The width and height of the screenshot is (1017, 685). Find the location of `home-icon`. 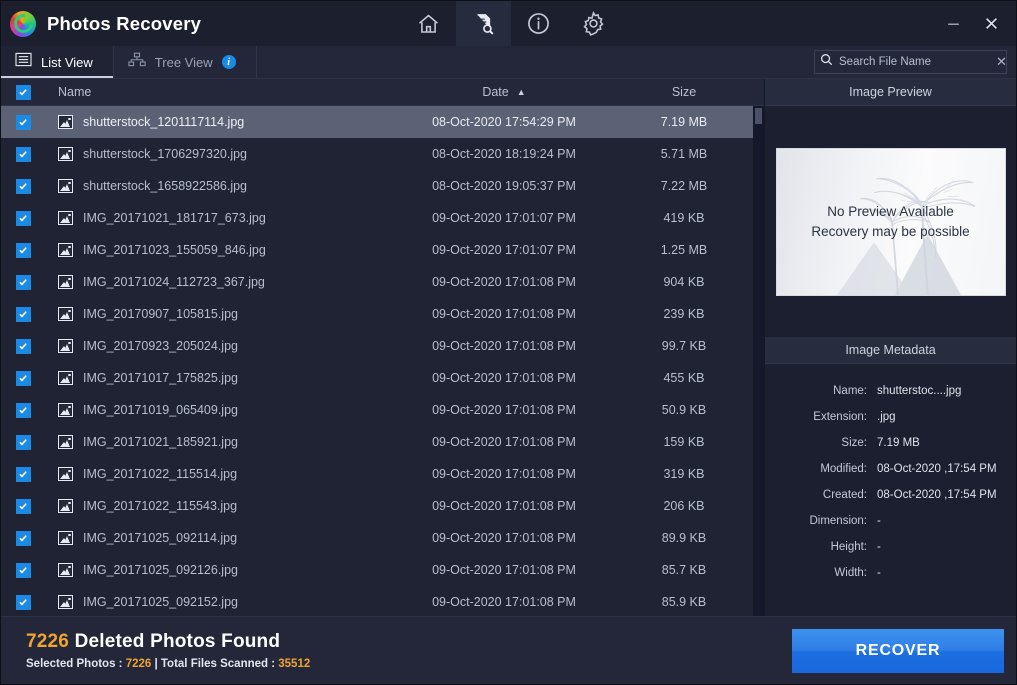

home-icon is located at coordinates (428, 23).